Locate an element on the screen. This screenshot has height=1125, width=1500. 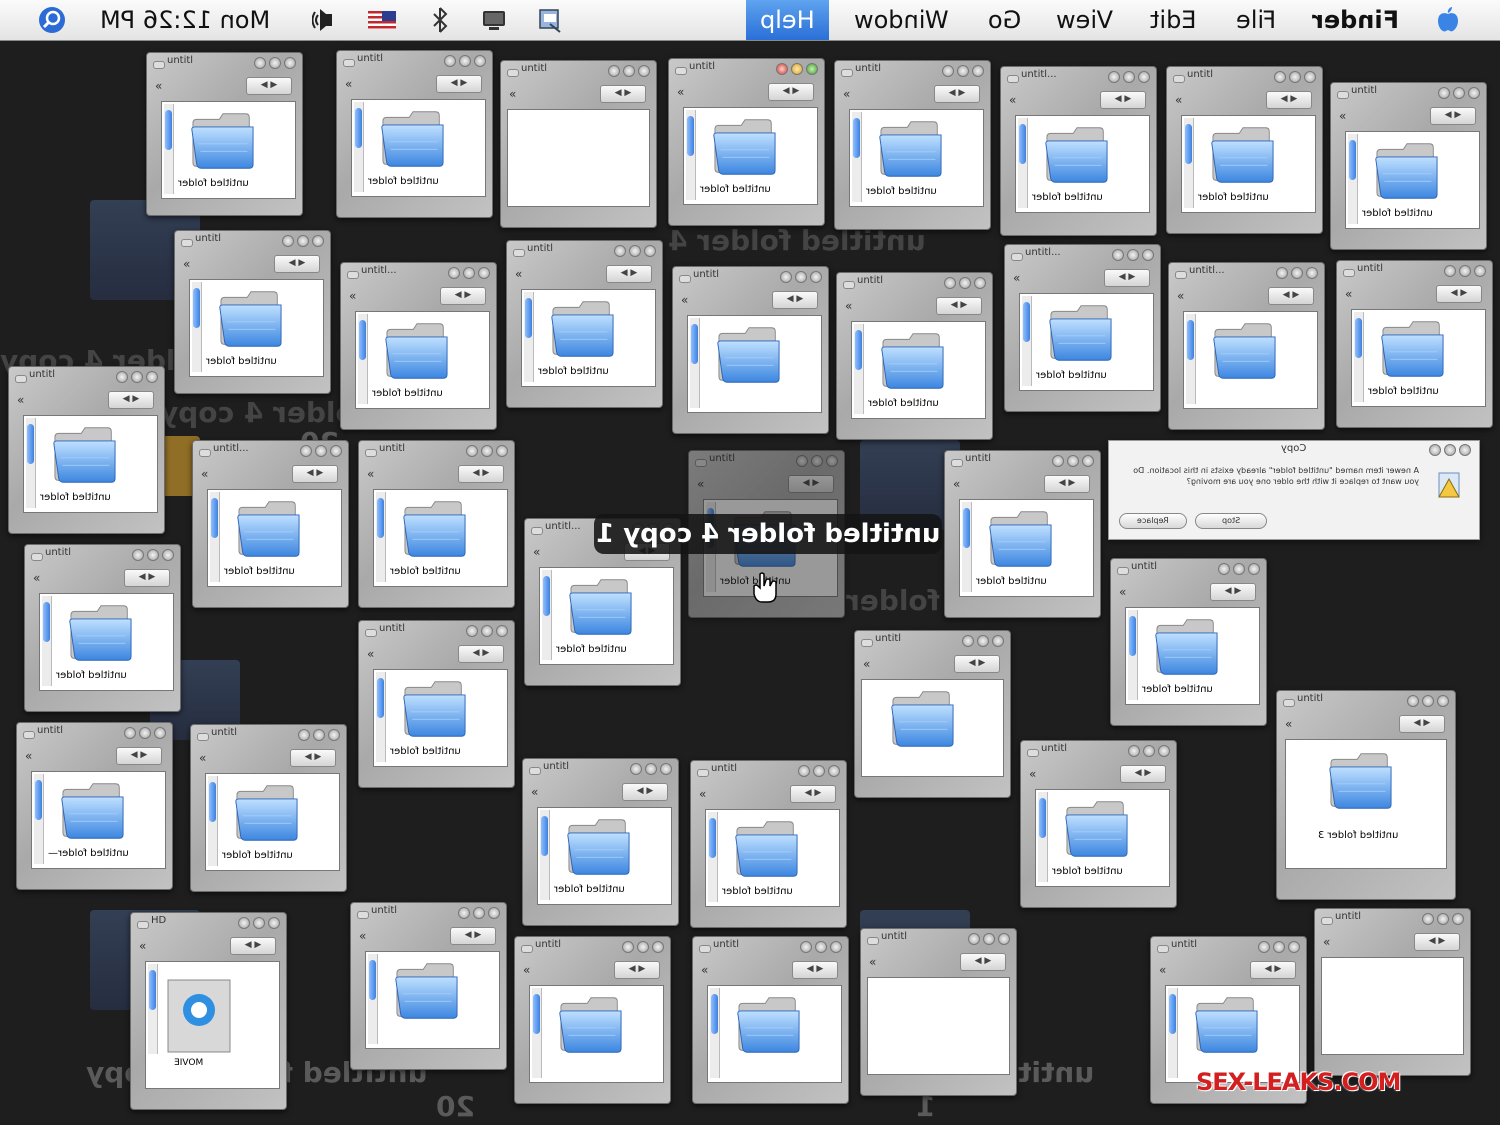
volume-icon is located at coordinates (326, 20).